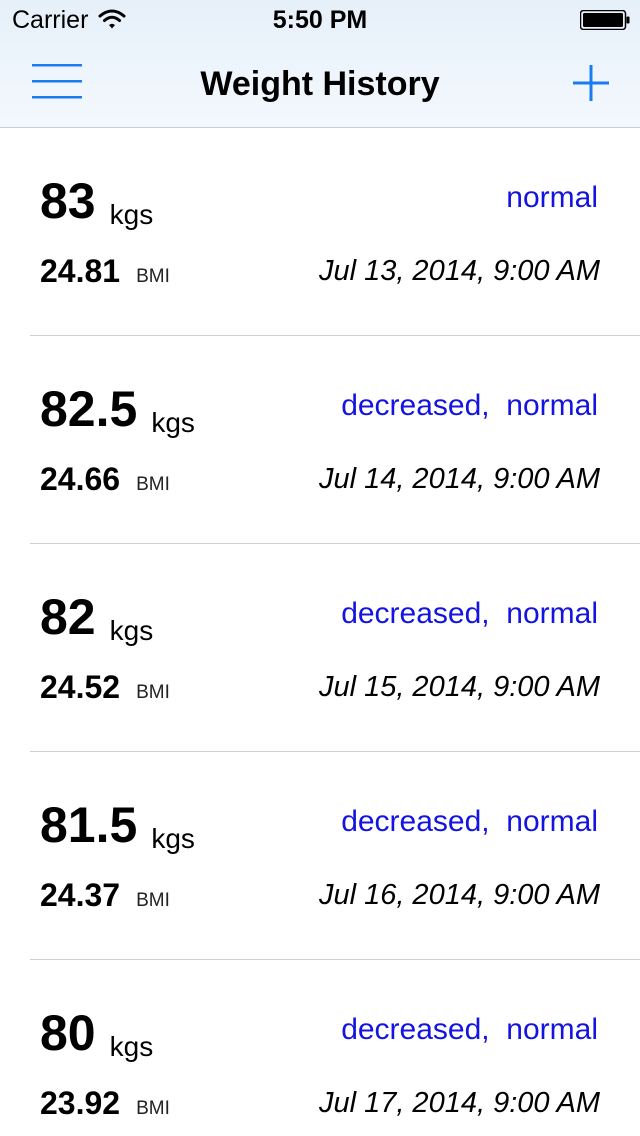  I want to click on navigation-bar: Weight History, so click(320, 84).